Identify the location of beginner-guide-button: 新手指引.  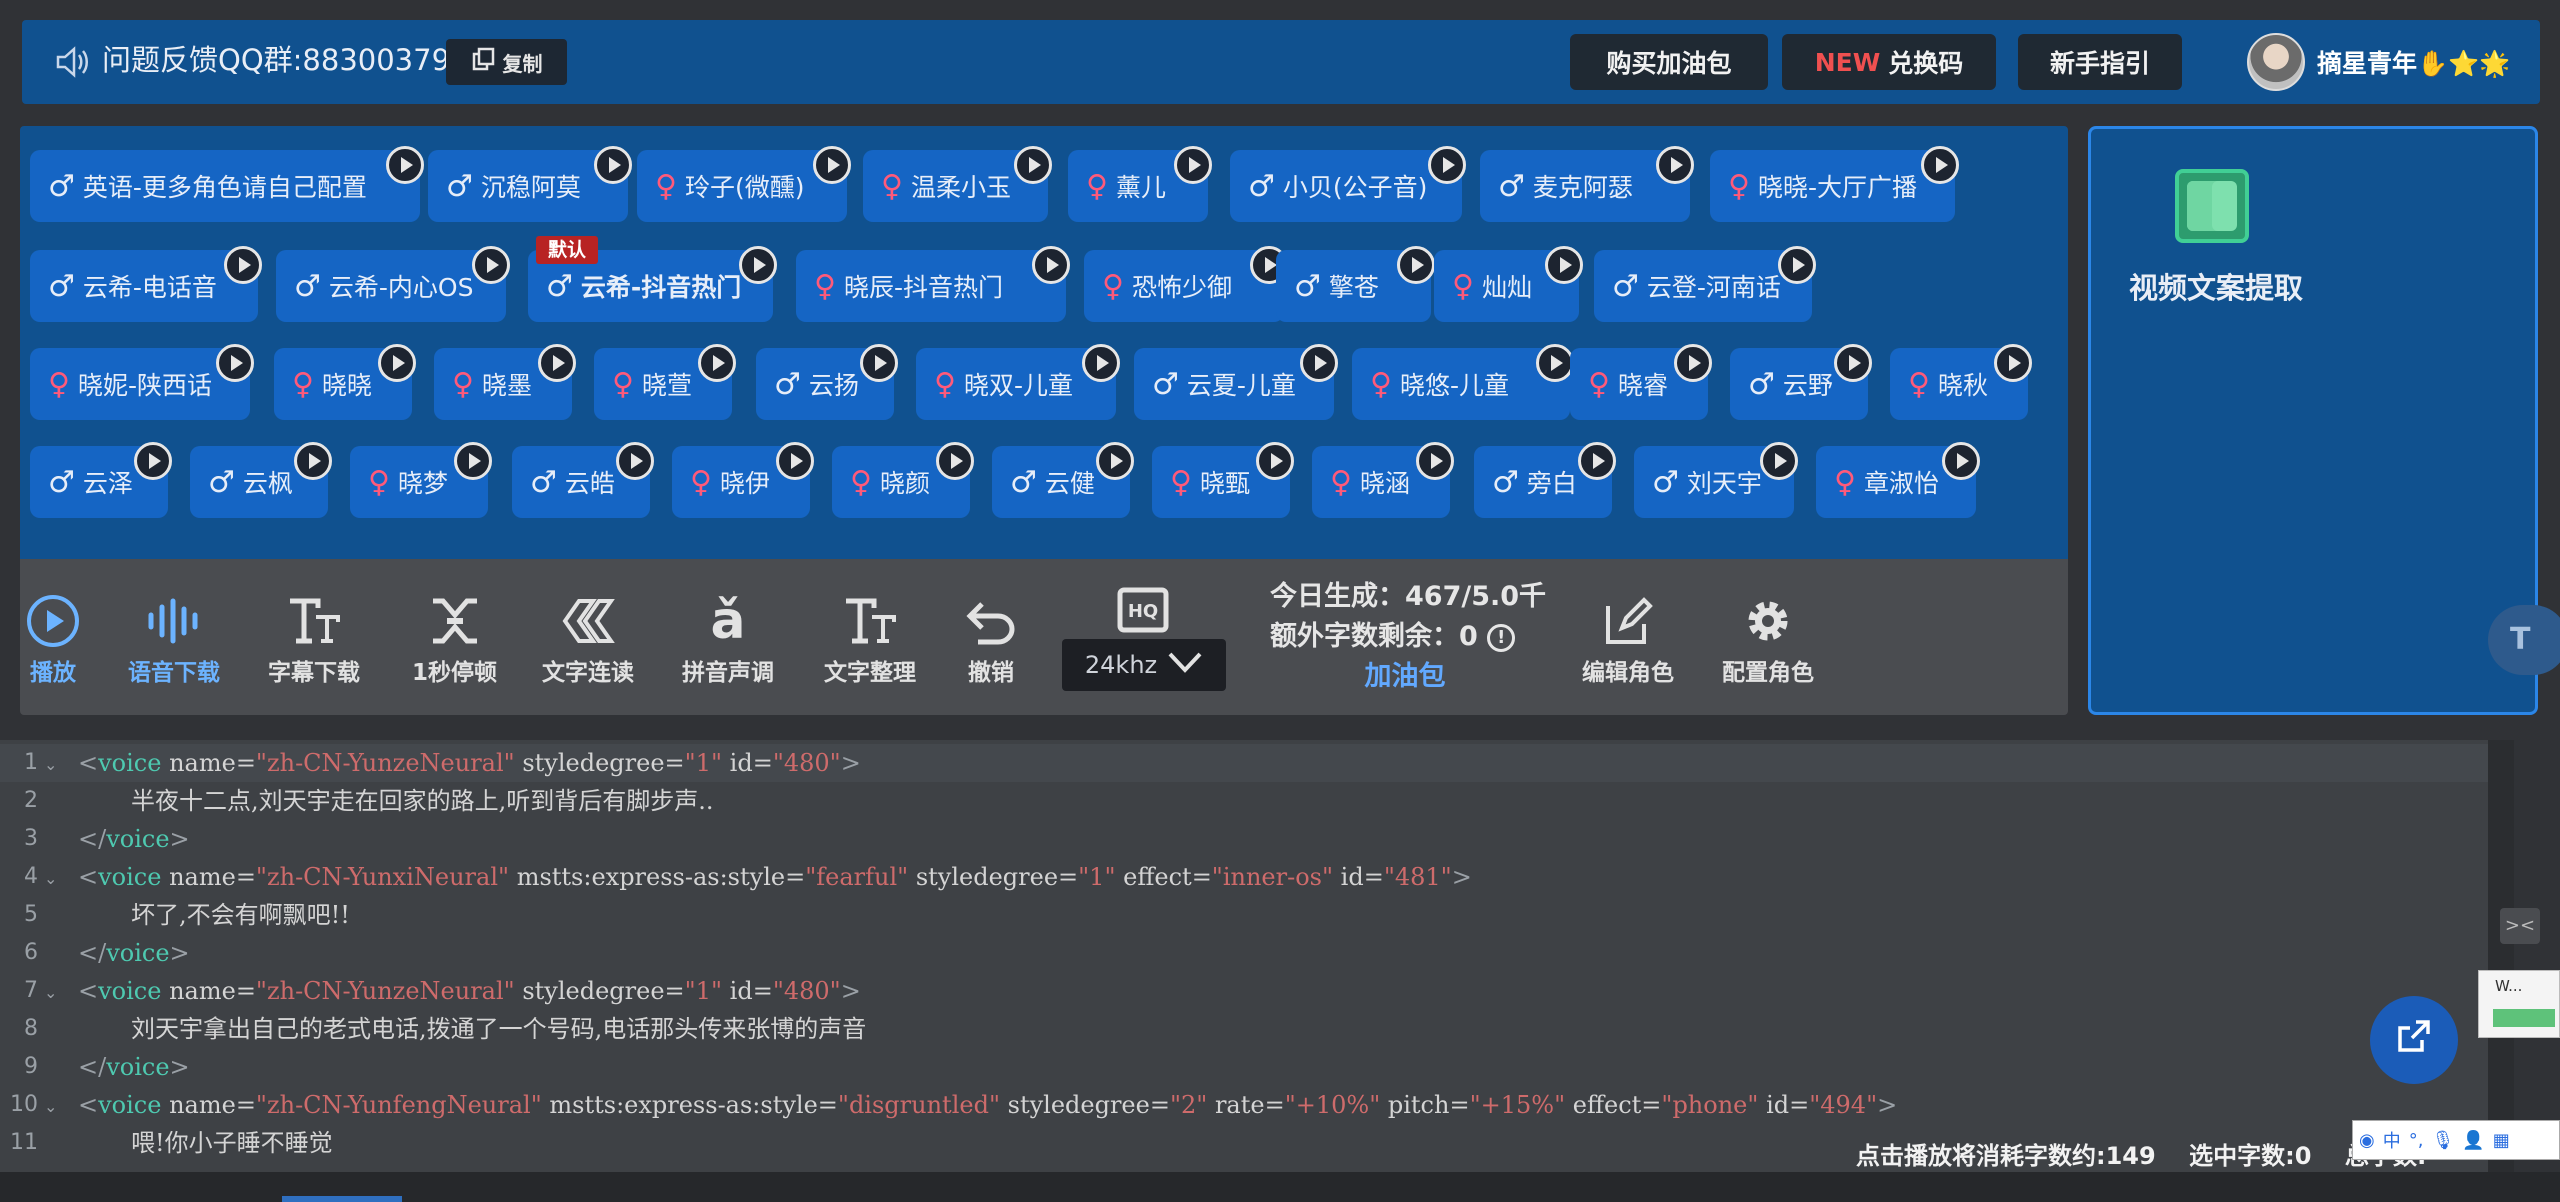
(2100, 62).